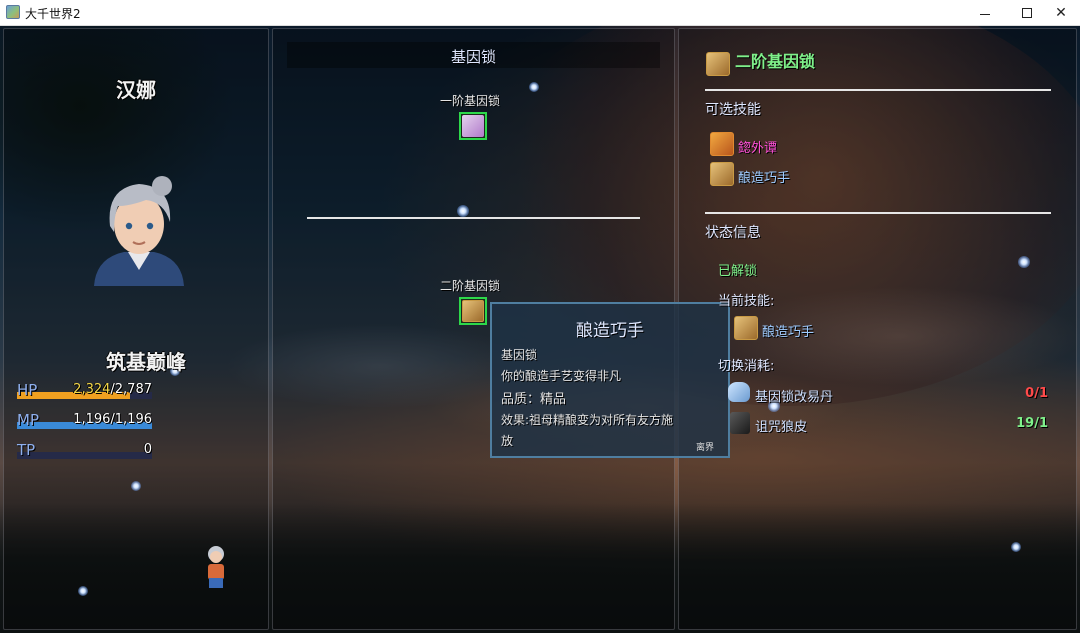  What do you see at coordinates (519, 355) in the screenshot?
I see `tooltip-category: 基因锁` at bounding box center [519, 355].